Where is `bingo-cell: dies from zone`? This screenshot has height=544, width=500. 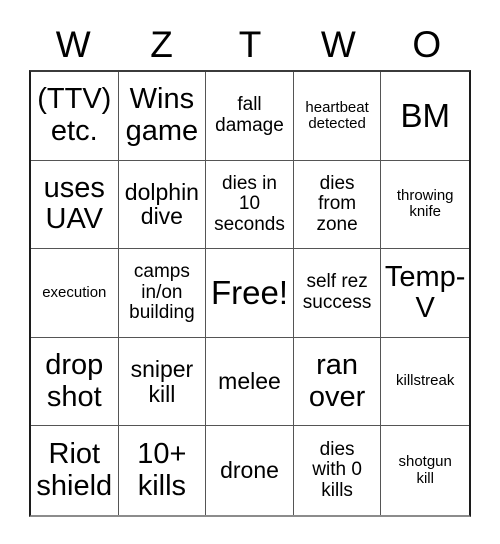
bingo-cell: dies from zone is located at coordinates (337, 205).